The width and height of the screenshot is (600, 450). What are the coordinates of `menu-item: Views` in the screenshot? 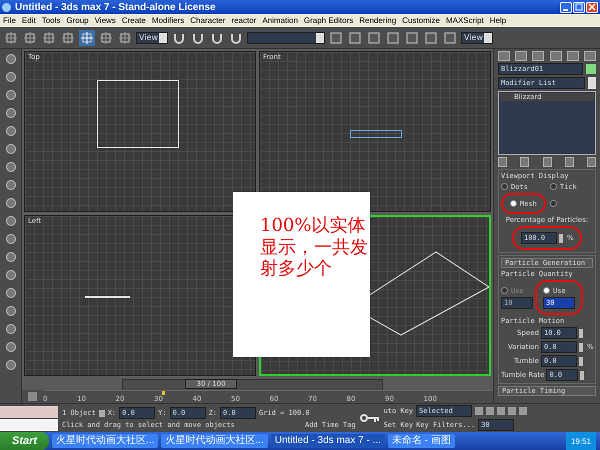 It's located at (105, 20).